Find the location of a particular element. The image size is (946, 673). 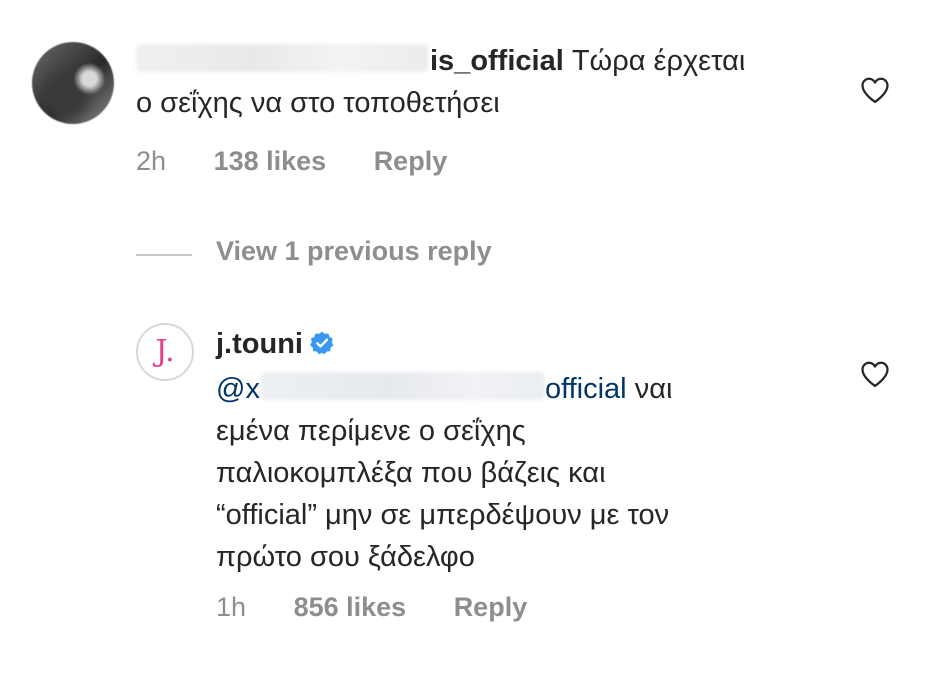

reply-meta: 1h 856 likes Reply is located at coordinates (391, 607).